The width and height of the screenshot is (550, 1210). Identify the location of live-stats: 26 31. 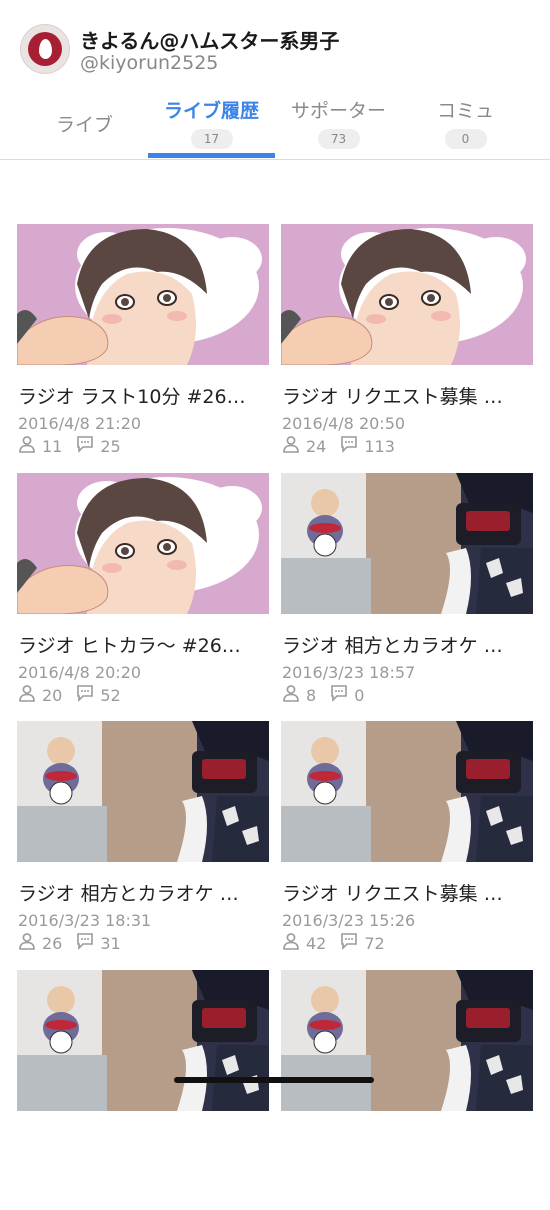
(76, 943).